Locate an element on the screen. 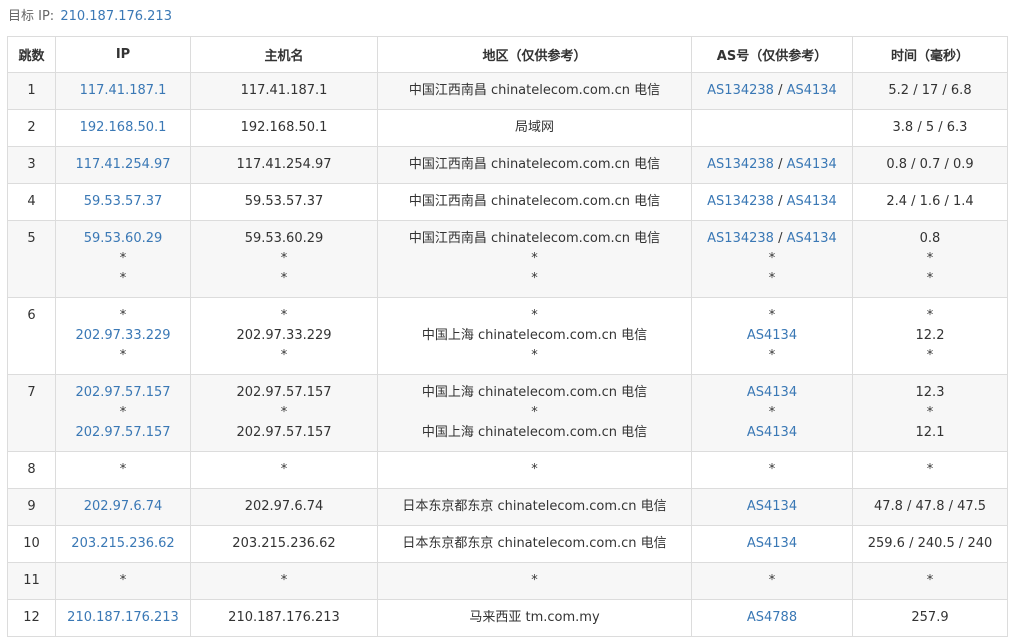 Image resolution: width=1015 pixels, height=637 pixels. table-row: 11 * * * * * is located at coordinates (507, 581).